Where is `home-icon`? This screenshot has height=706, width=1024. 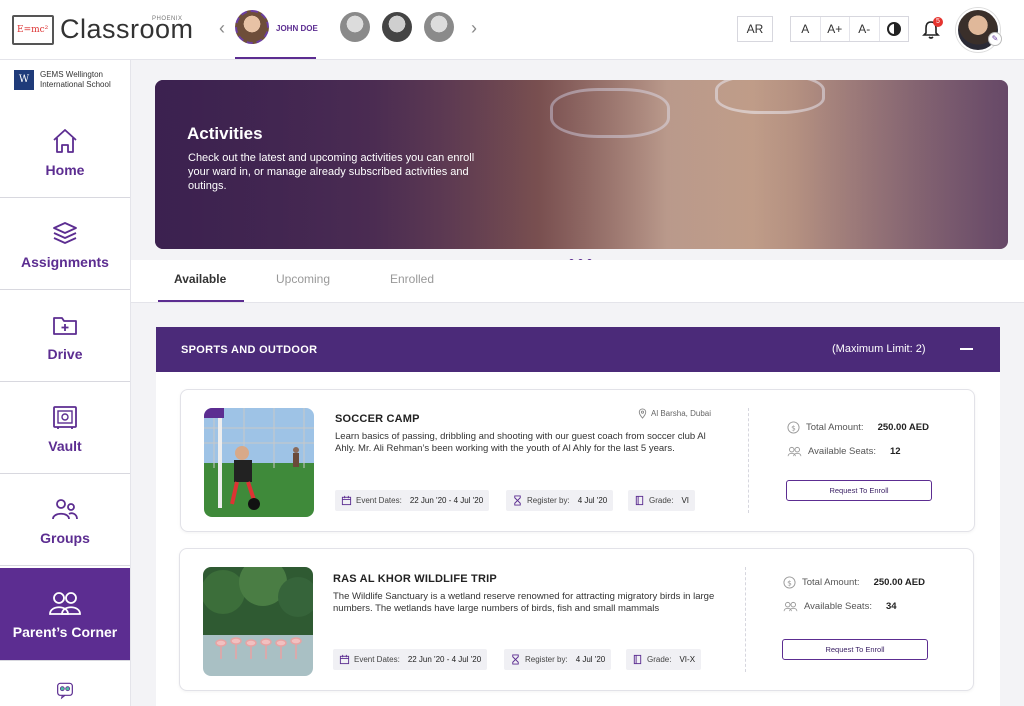 home-icon is located at coordinates (65, 141).